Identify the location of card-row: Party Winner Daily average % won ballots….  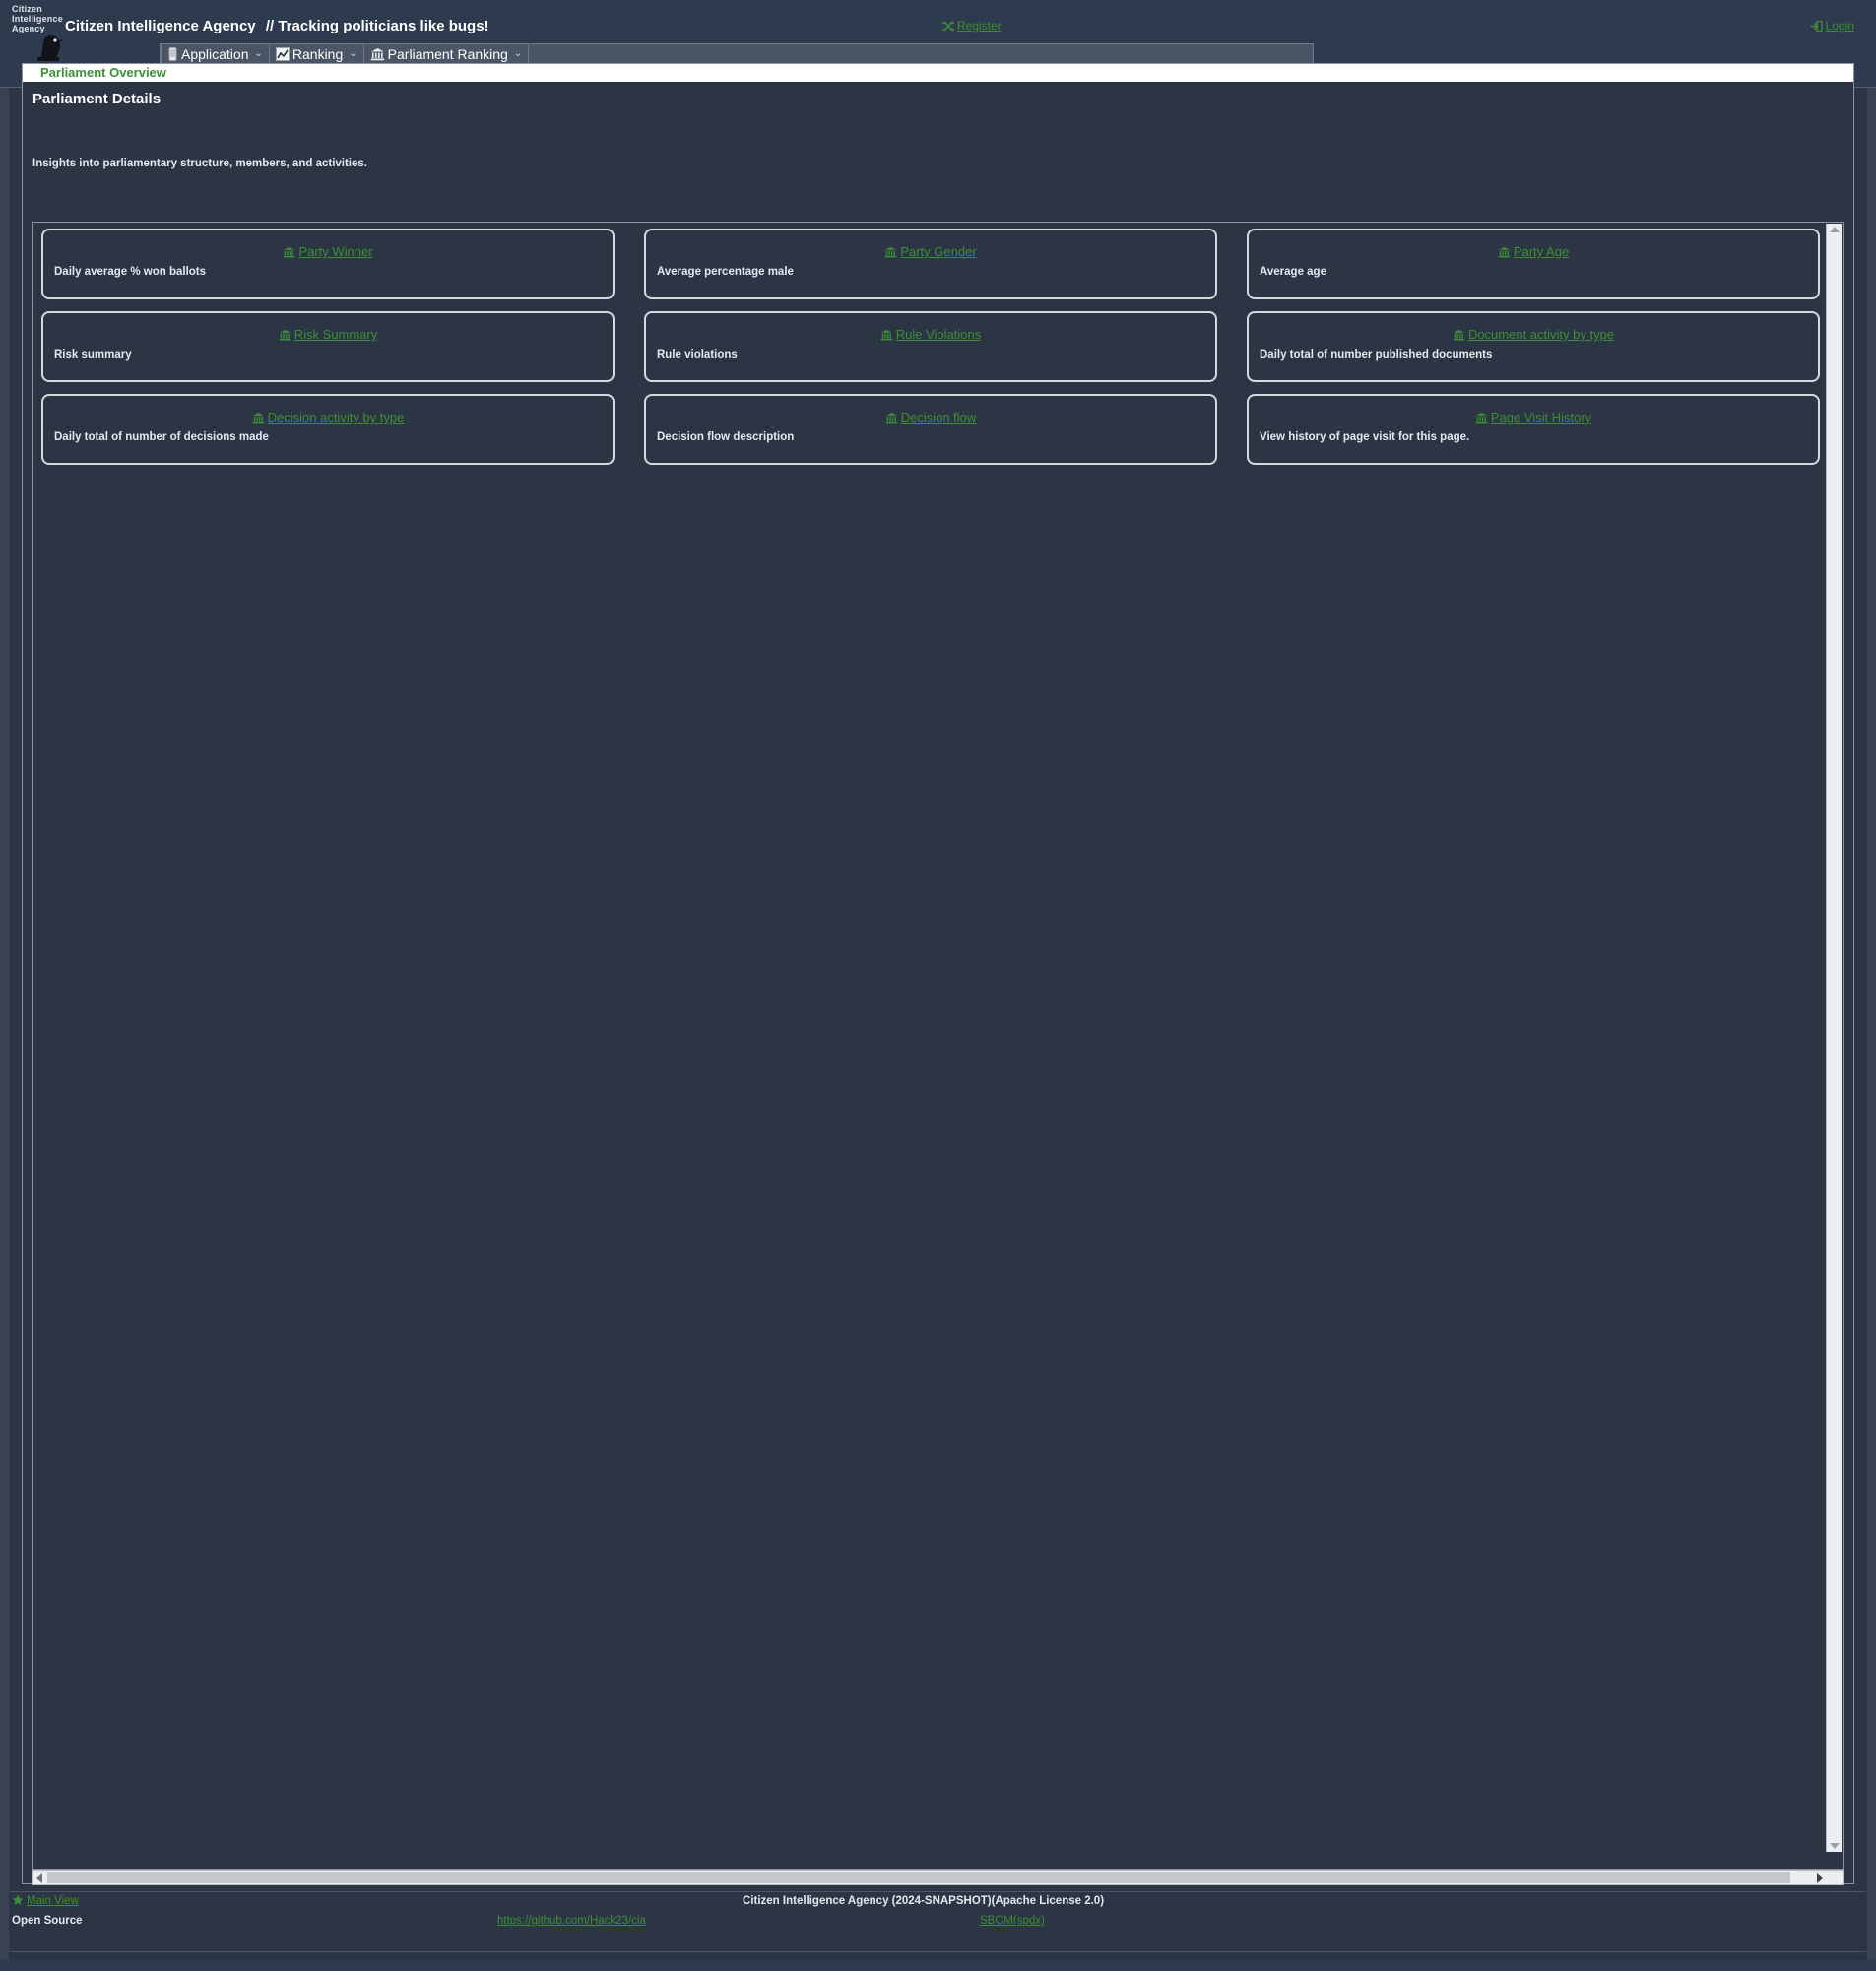
(931, 264).